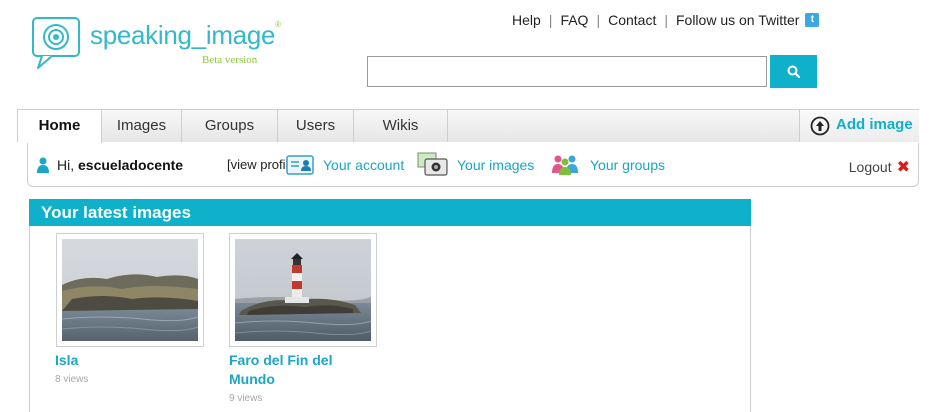  I want to click on image-title-link: Isla, so click(125, 360).